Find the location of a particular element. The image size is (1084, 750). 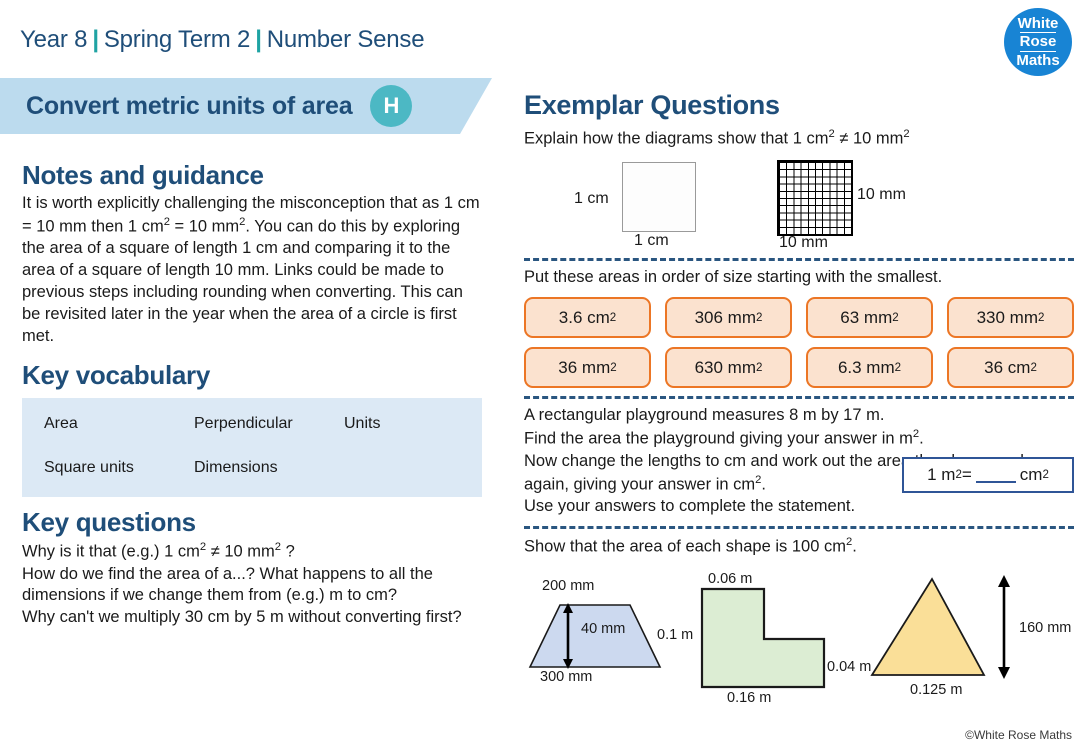

vocabulary-heading: Key vocabulary is located at coordinates (116, 375).